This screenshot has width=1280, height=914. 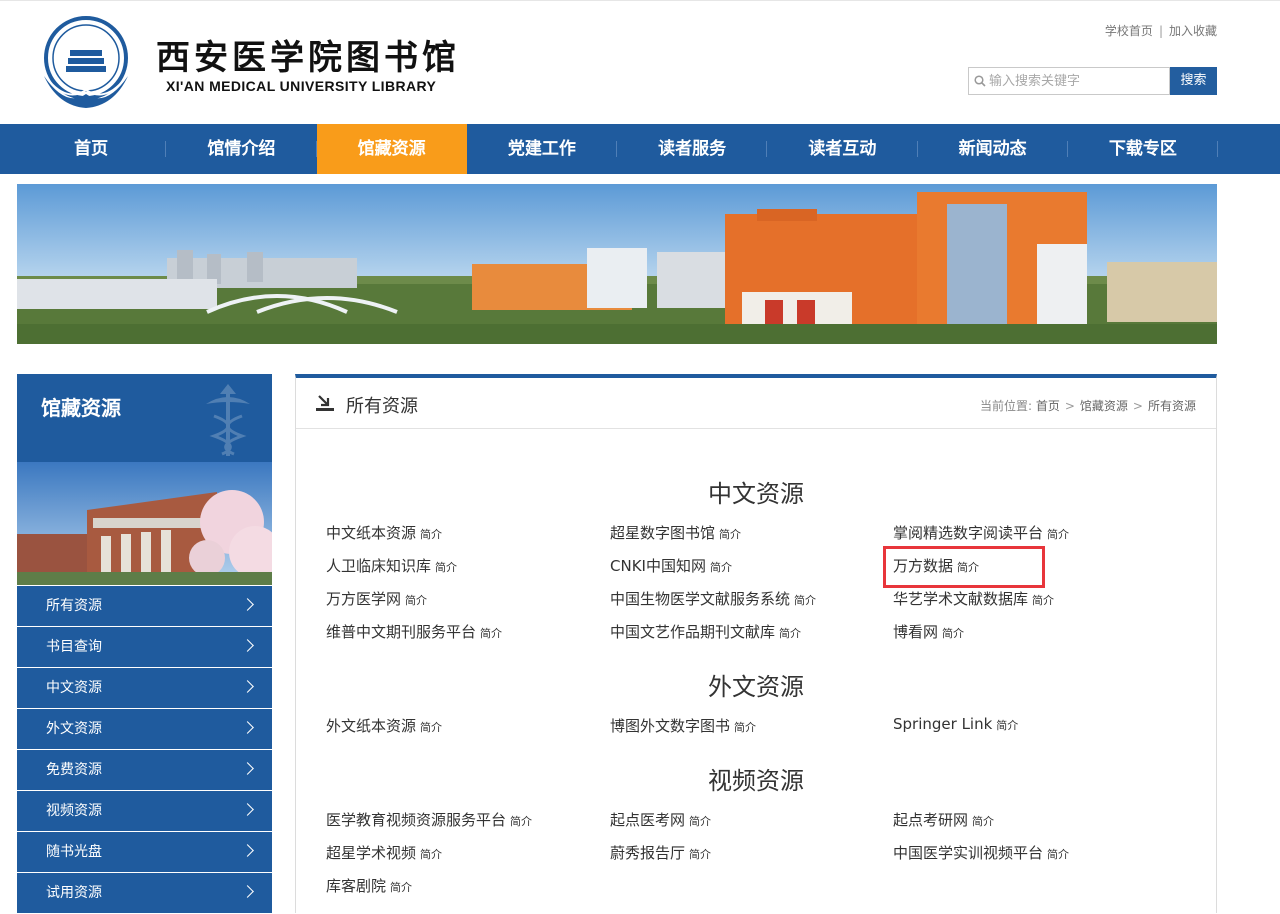 I want to click on breadcrumb: 当前位置: 首页 > 馆藏资源 > 所有资源, so click(x=1088, y=405).